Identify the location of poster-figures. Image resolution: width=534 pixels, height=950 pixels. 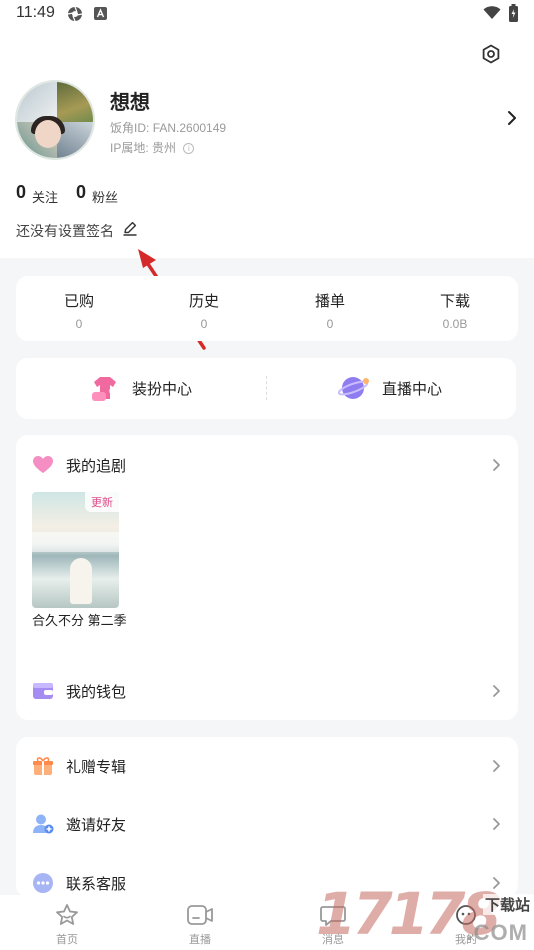
(81, 581).